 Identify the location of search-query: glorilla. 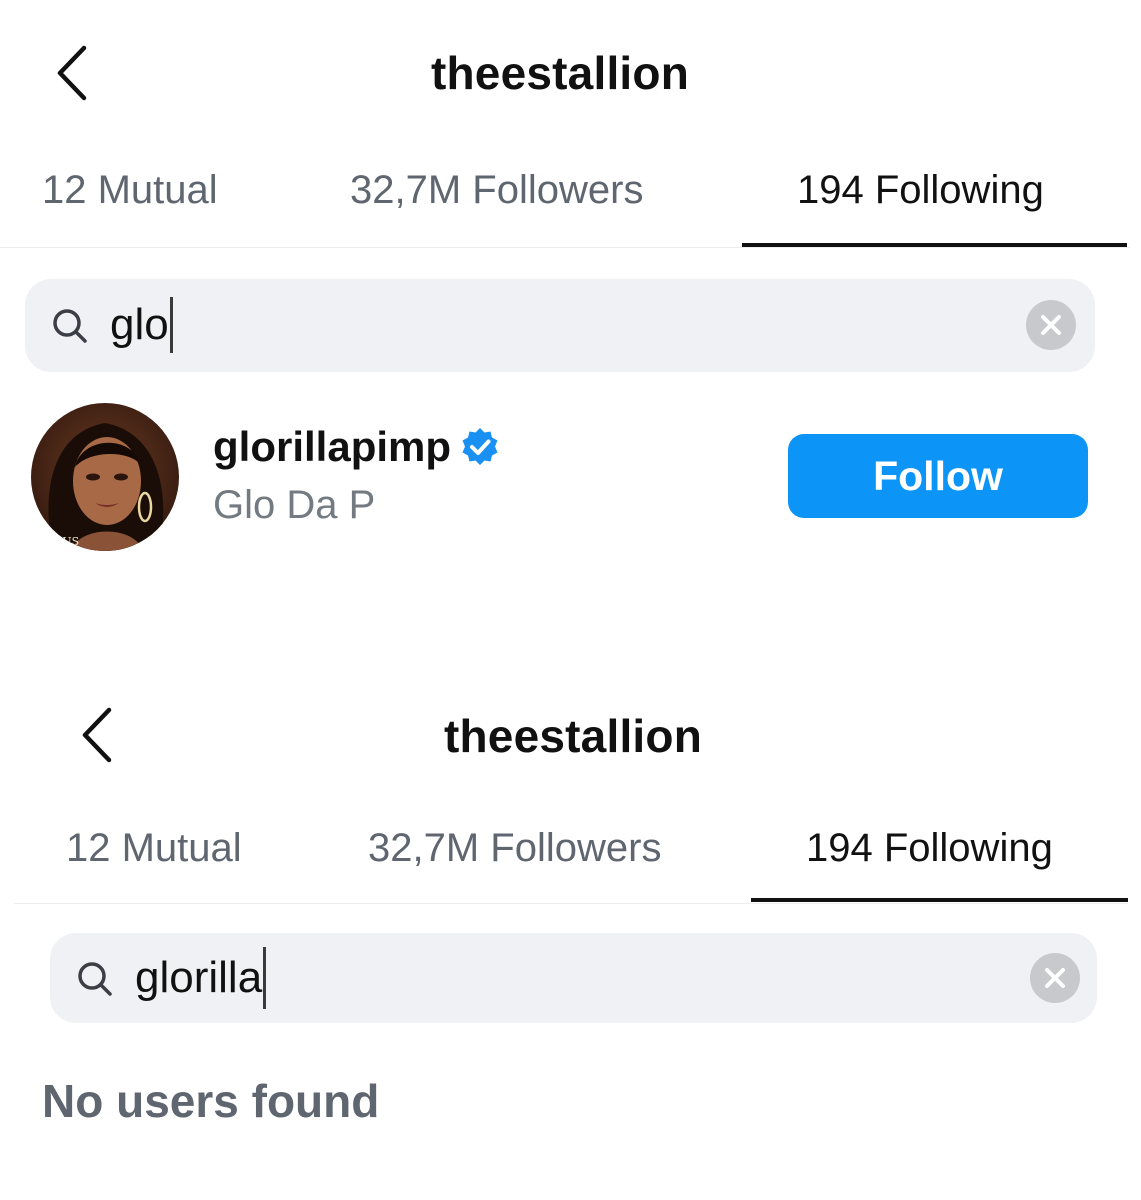
(201, 978).